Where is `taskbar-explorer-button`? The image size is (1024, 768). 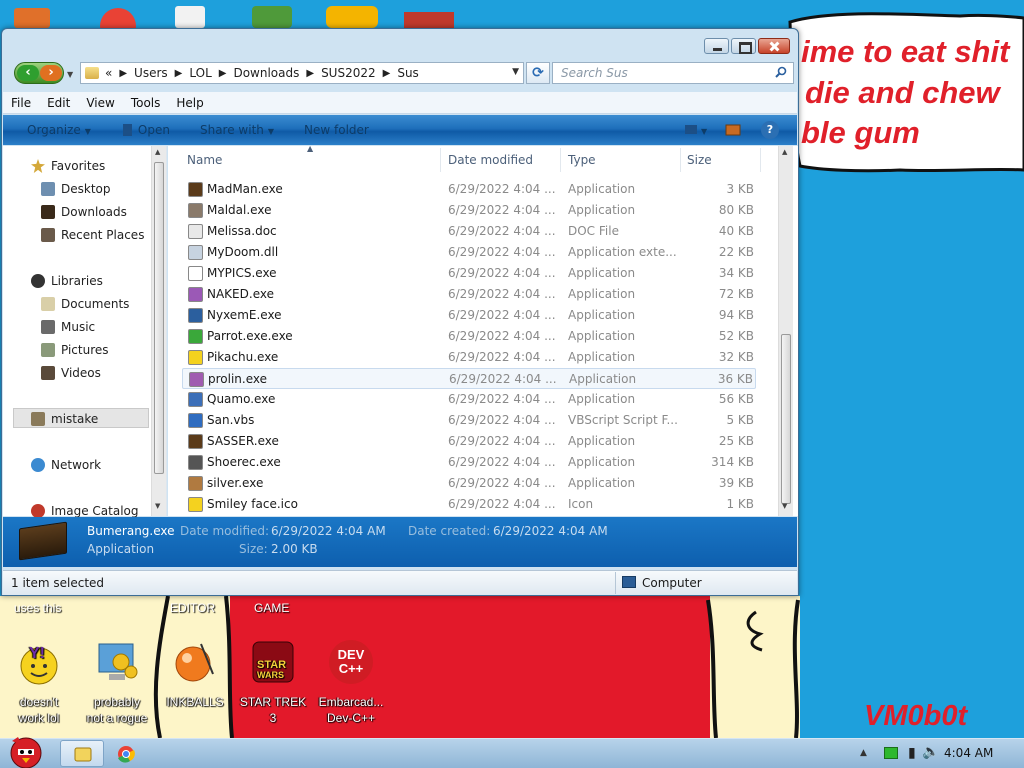
taskbar-explorer-button is located at coordinates (82, 753).